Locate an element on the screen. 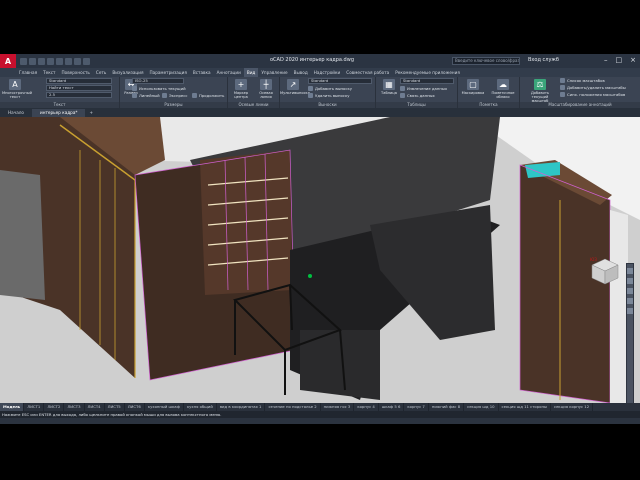 The width and height of the screenshot is (640, 480). ribbon-tab: Аннотации is located at coordinates (229, 72).